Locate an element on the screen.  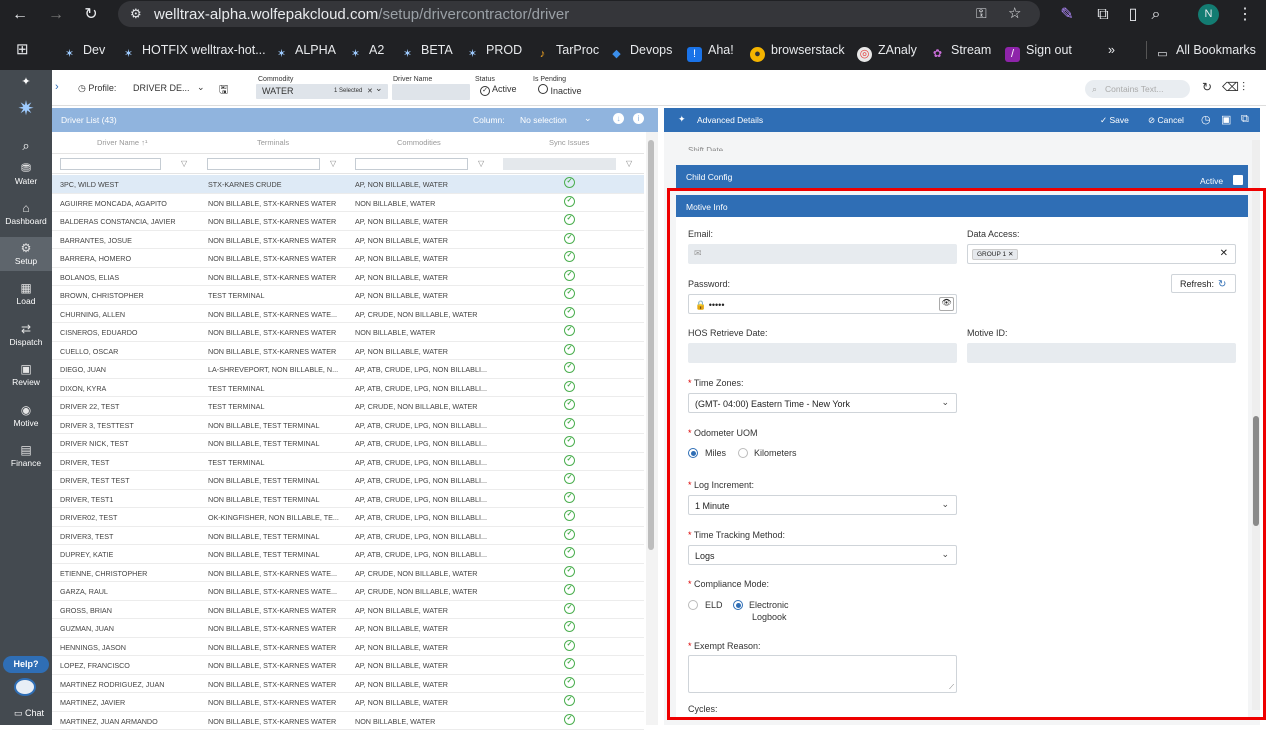
active-radio: ✓ Active is located at coordinates (498, 90).